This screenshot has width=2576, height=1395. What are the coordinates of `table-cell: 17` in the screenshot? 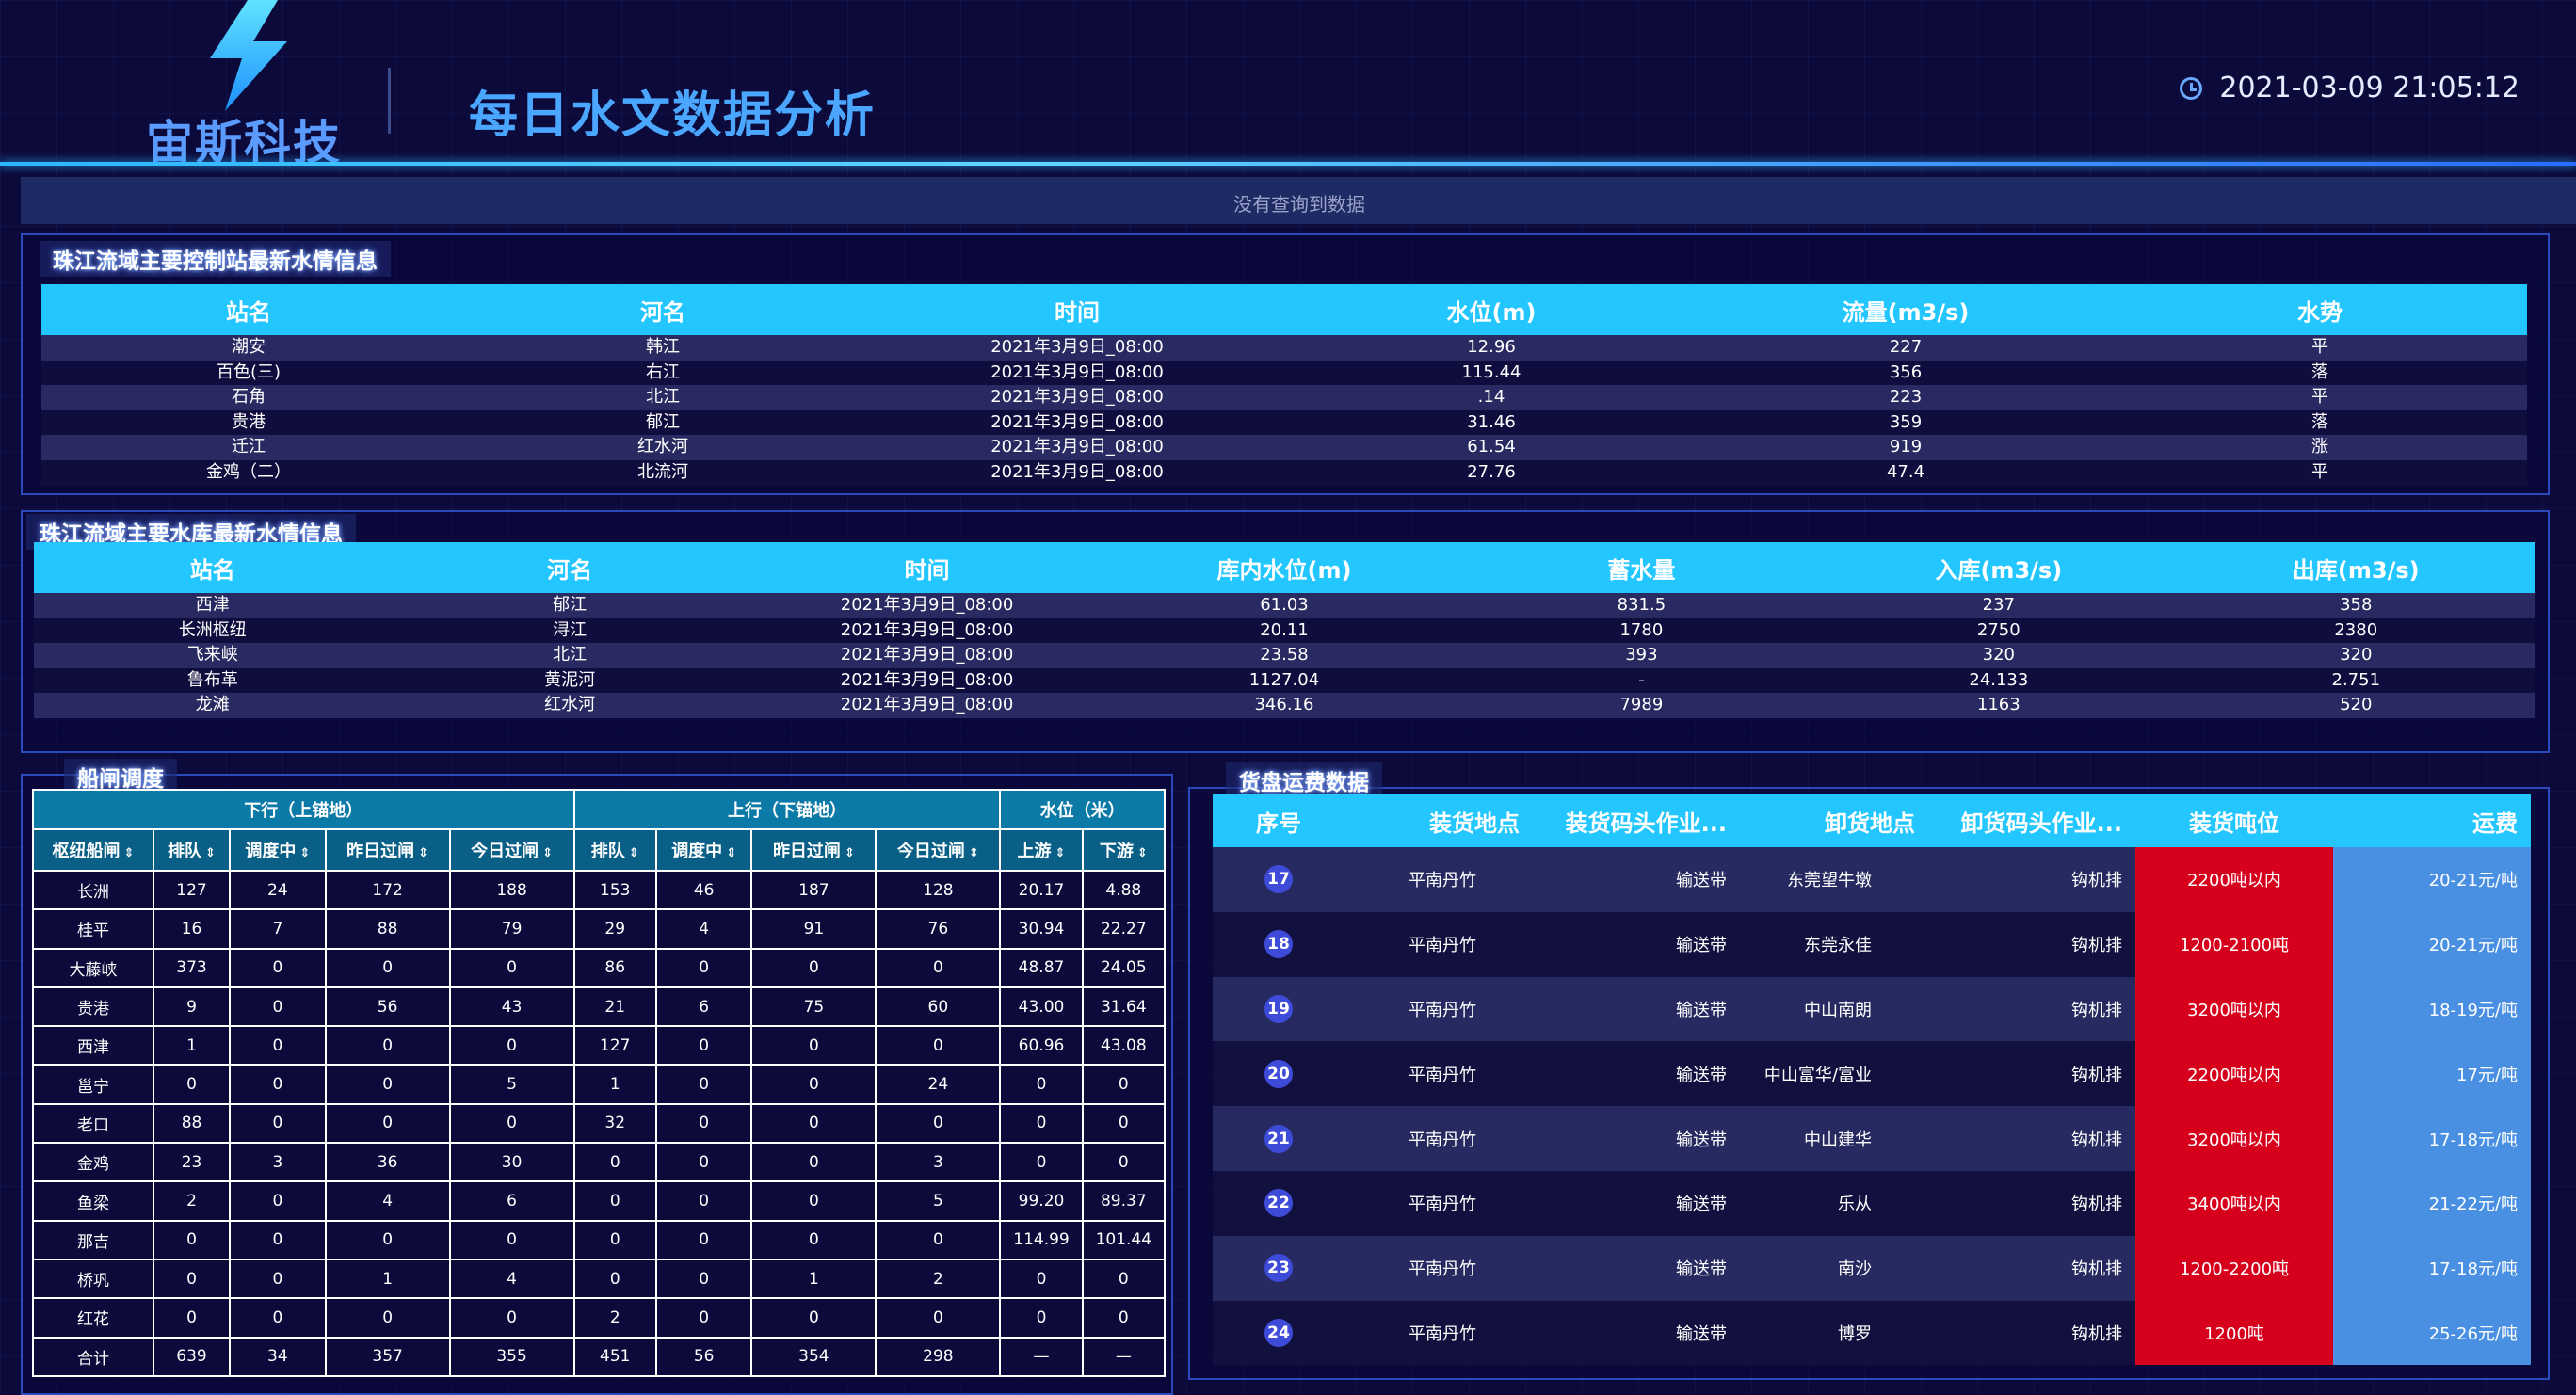 It's located at (1278, 879).